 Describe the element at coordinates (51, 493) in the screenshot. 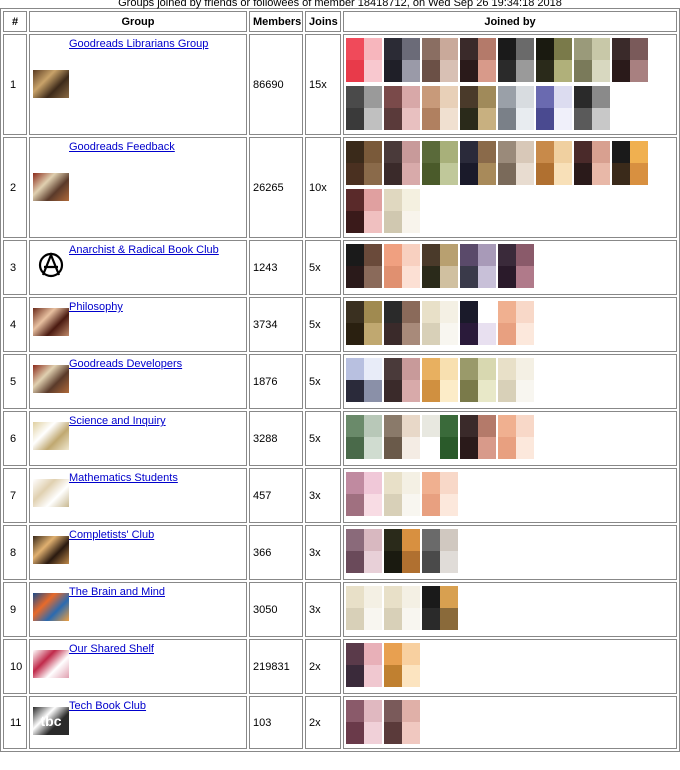

I see `vitruvian-man-icon` at that location.